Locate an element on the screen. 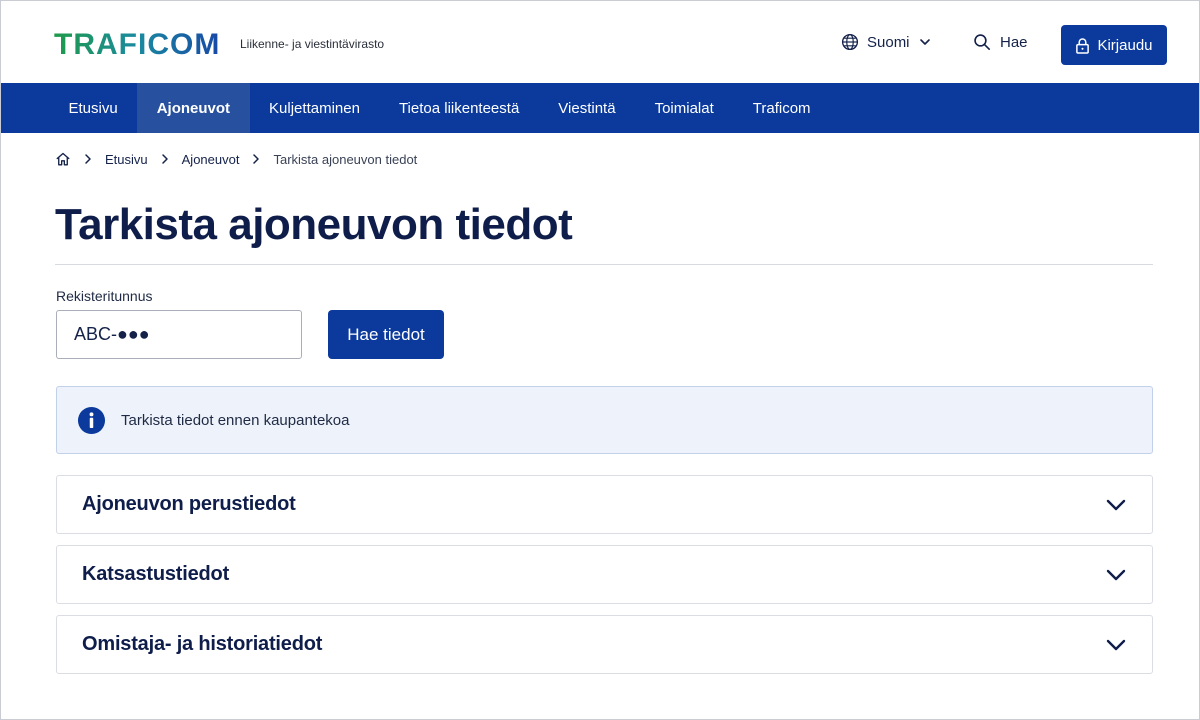 This screenshot has height=720, width=1200. traficom-logo: TRAFICOM is located at coordinates (141, 44).